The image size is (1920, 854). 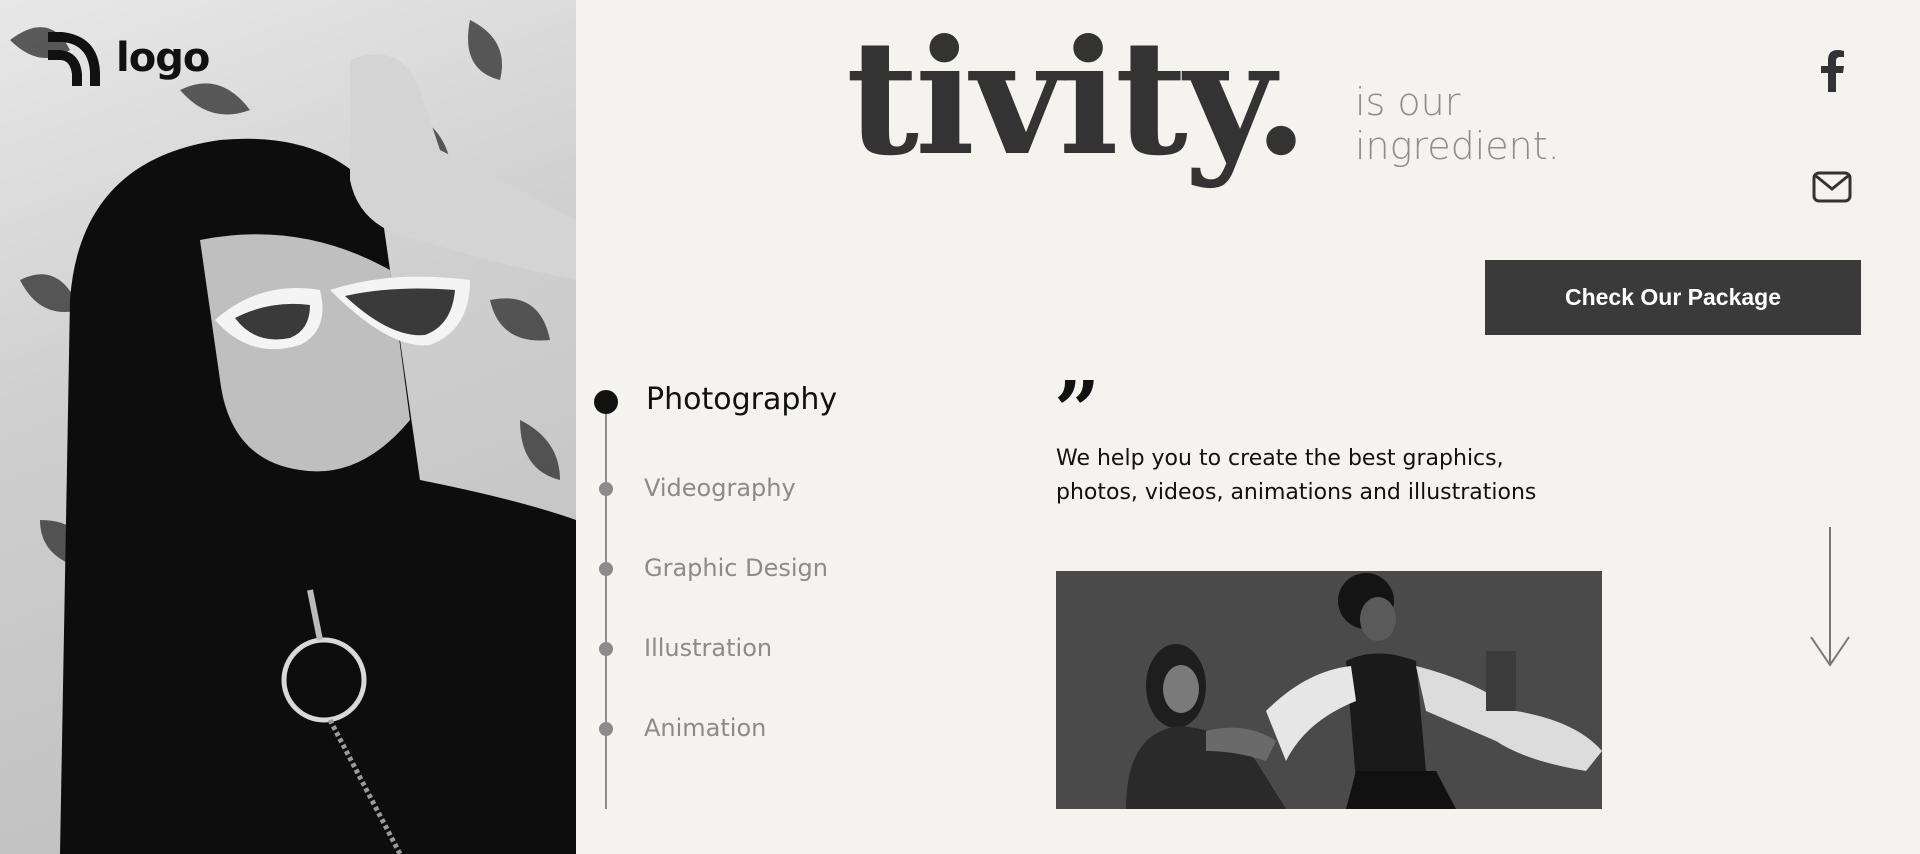 What do you see at coordinates (1673, 297) in the screenshot?
I see `check-package-button: Check Our Package` at bounding box center [1673, 297].